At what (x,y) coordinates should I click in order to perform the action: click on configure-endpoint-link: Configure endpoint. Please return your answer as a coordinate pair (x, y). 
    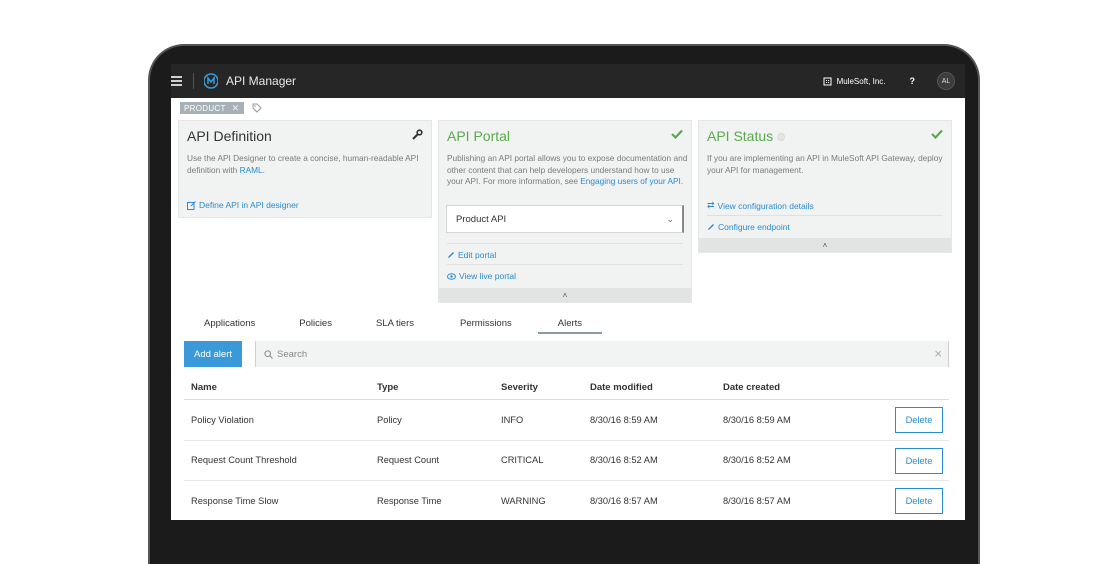
    Looking at the image, I should click on (748, 227).